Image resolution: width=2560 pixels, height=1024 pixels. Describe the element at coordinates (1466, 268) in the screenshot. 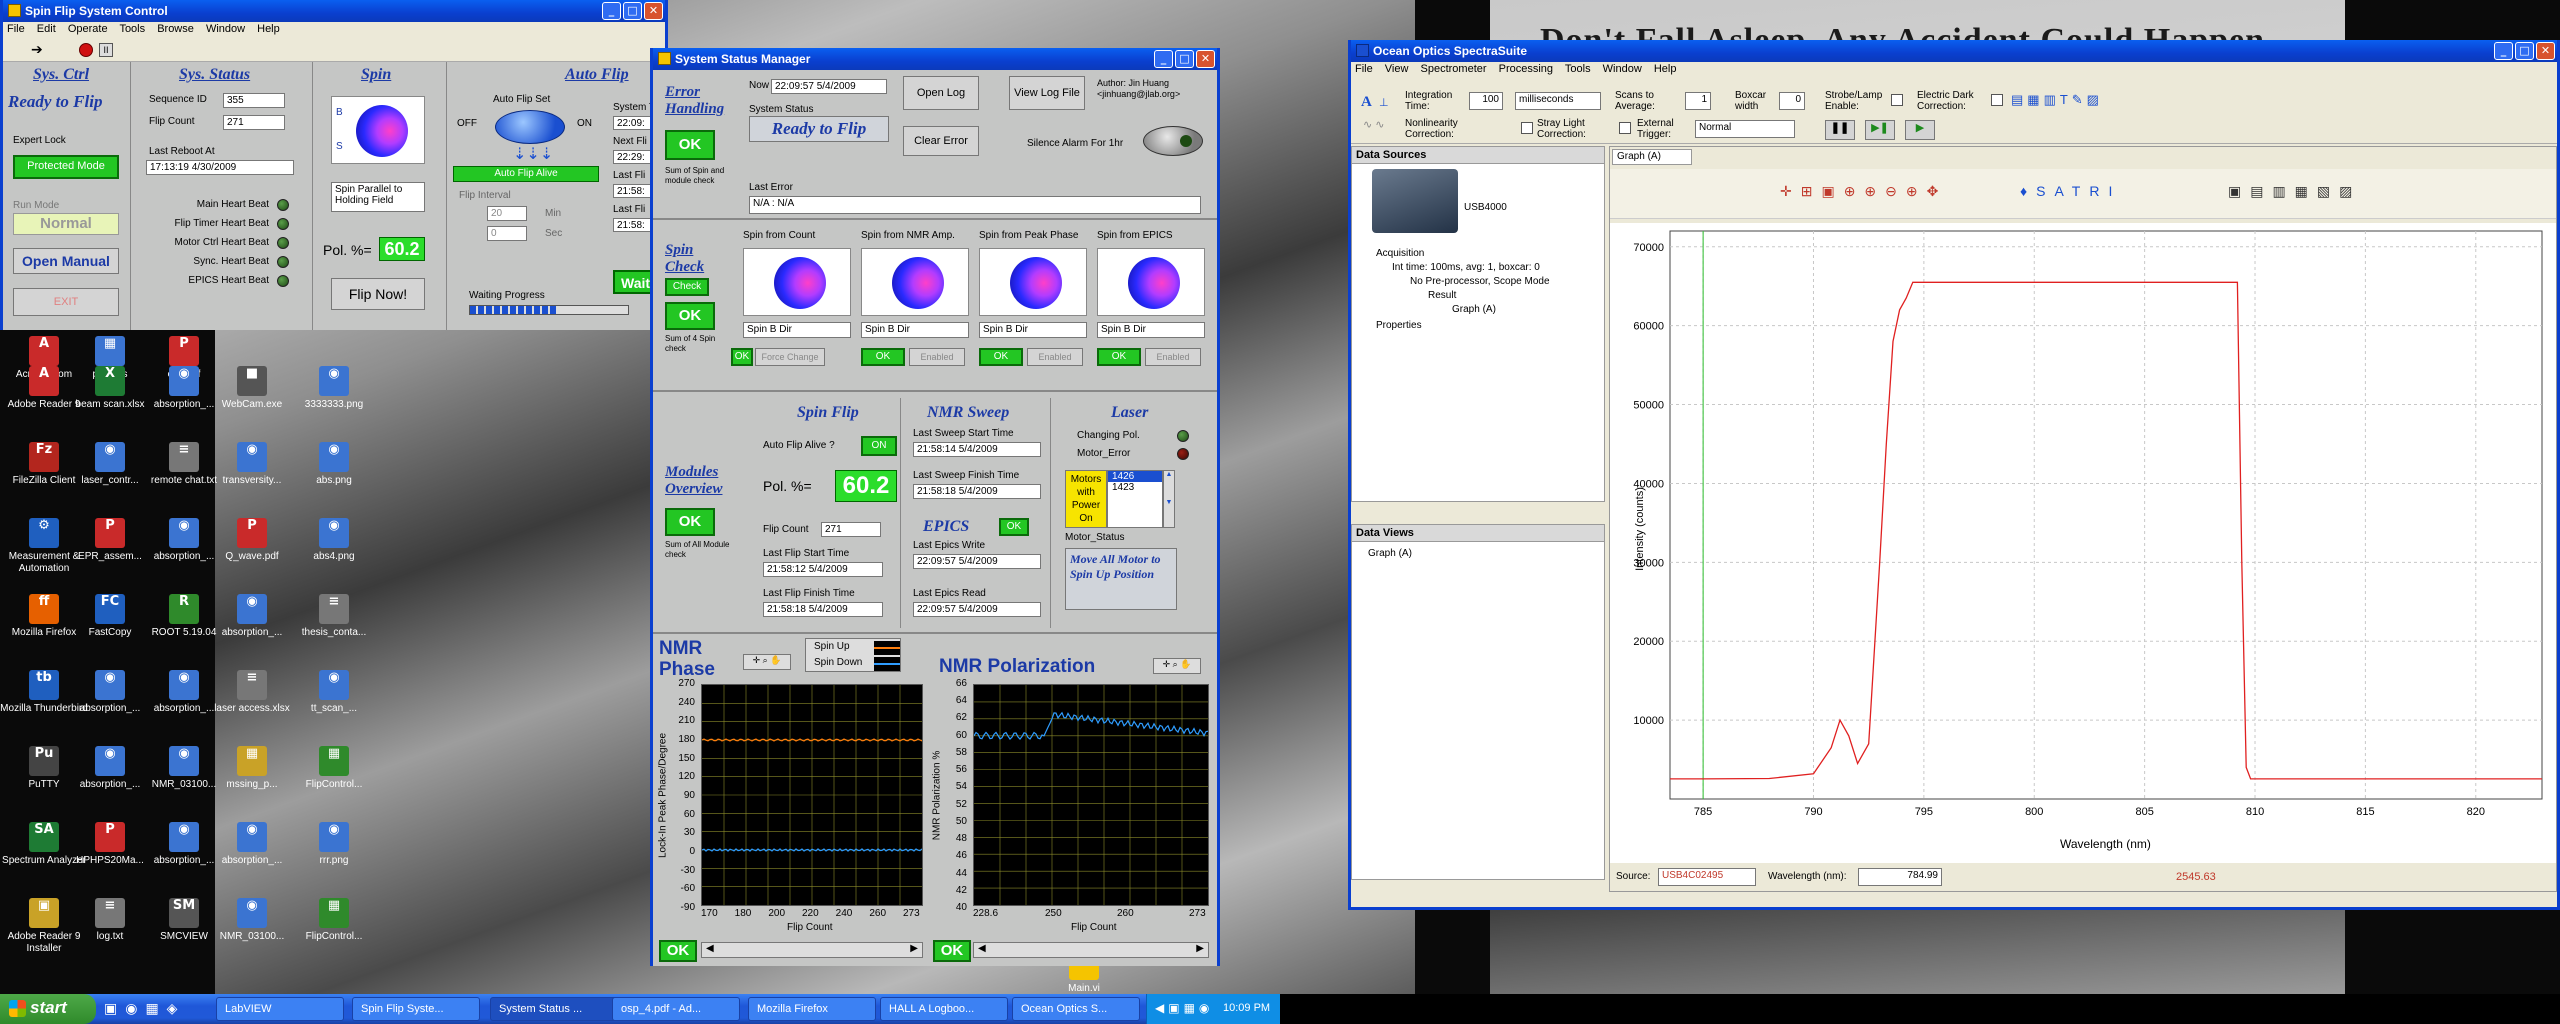

I see `tree-int-time: Int time: 100ms, avg: 1, boxcar: 0` at that location.